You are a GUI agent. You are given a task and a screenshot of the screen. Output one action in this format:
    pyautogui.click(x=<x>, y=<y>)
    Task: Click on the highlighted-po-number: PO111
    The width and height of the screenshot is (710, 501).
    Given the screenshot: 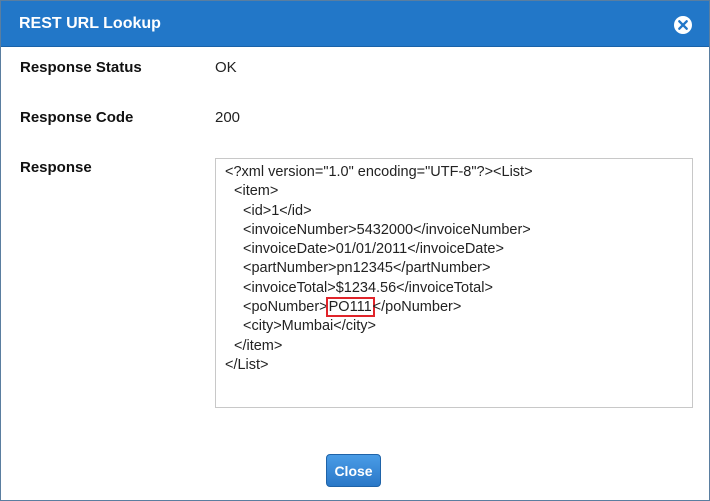 What is the action you would take?
    pyautogui.click(x=350, y=307)
    